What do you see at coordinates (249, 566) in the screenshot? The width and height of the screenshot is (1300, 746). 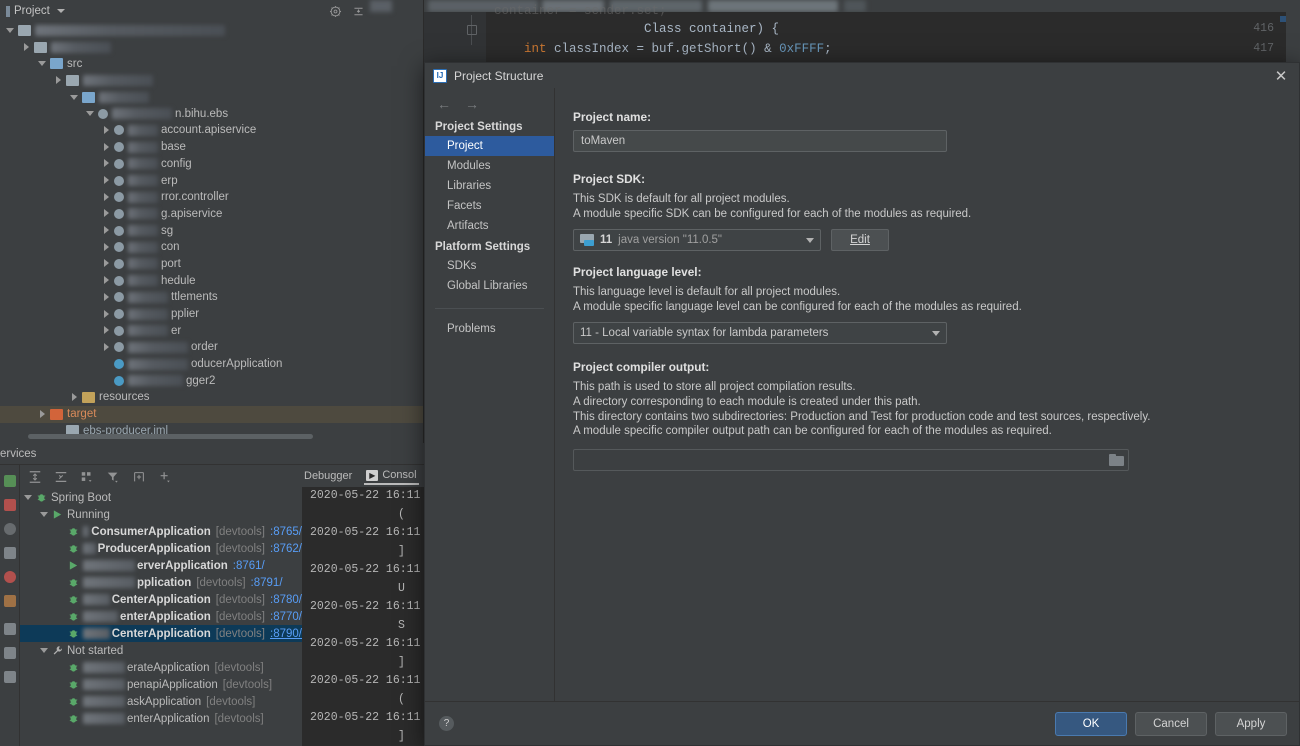 I see `service-port-link: :8761/` at bounding box center [249, 566].